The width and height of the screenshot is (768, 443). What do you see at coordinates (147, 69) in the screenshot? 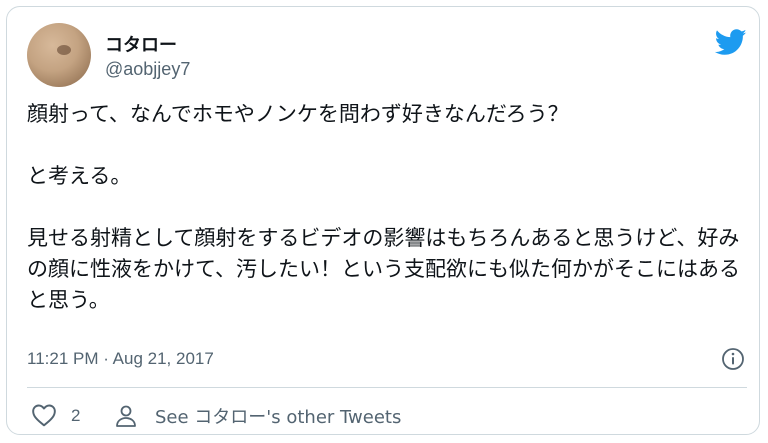
I see `author-handle: @aobjjey7` at bounding box center [147, 69].